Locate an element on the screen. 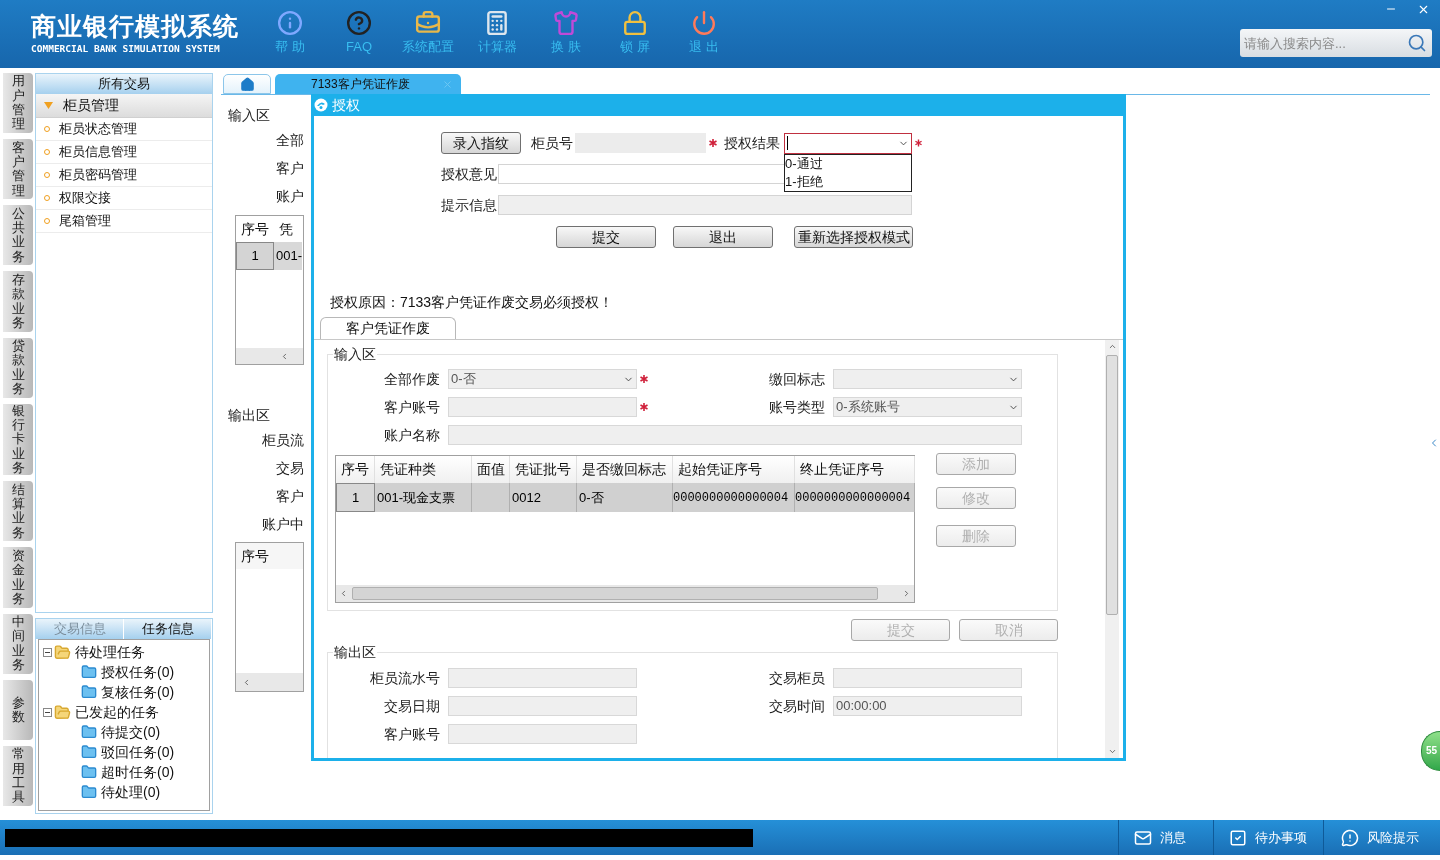 The image size is (1440, 860). module-tab: 资金业务 is located at coordinates (18, 577).